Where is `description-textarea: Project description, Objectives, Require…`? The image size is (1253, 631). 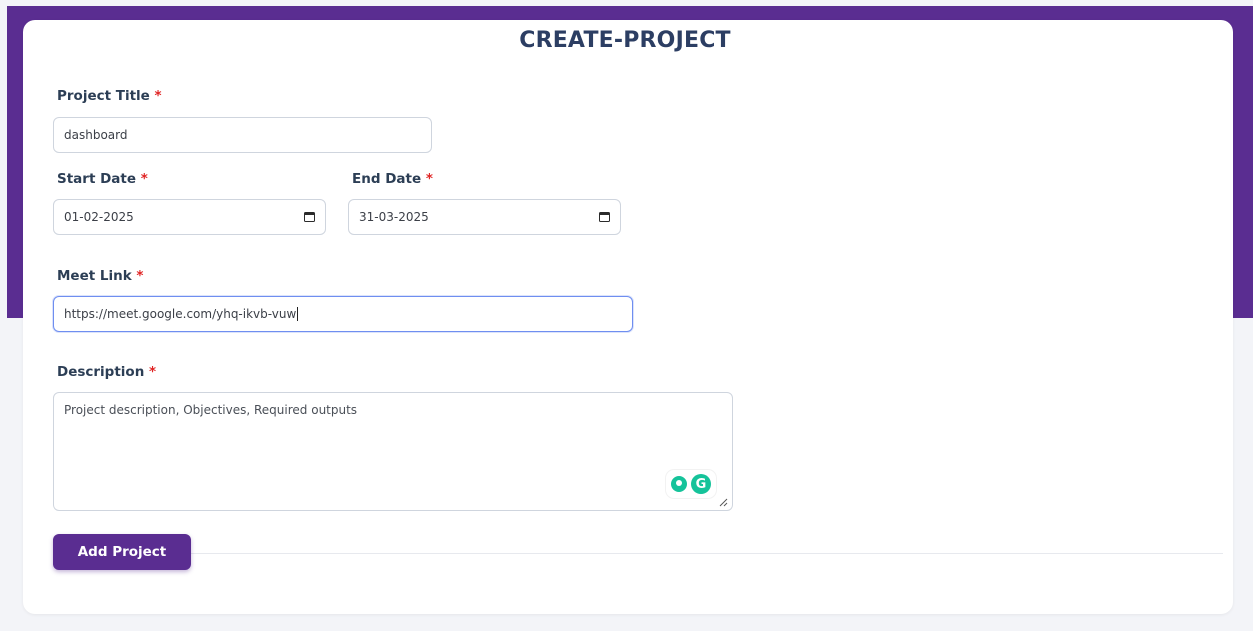 description-textarea: Project description, Objectives, Require… is located at coordinates (393, 451).